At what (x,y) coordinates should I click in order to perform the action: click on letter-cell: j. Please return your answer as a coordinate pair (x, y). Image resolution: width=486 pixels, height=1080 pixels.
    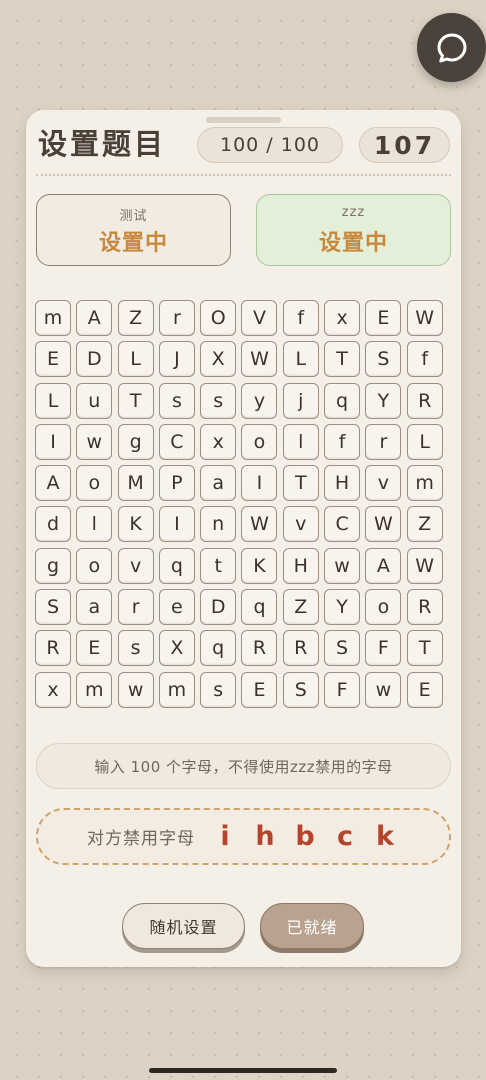
    Looking at the image, I should click on (300, 400).